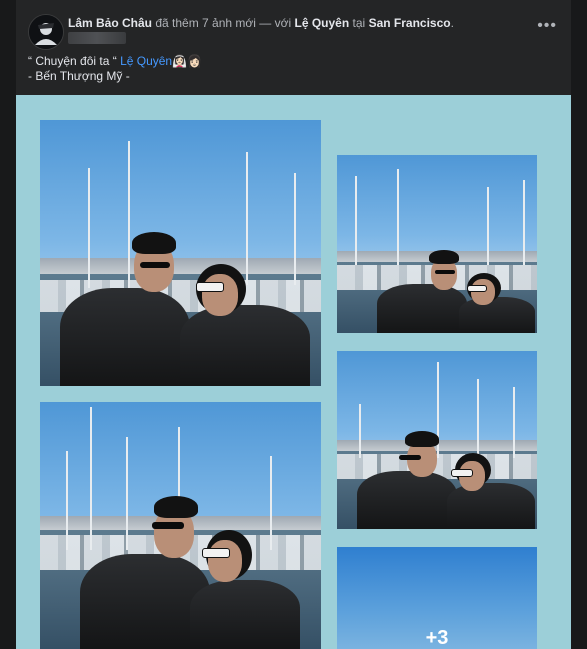  I want to click on gallery-photo-5: +3, so click(437, 598).